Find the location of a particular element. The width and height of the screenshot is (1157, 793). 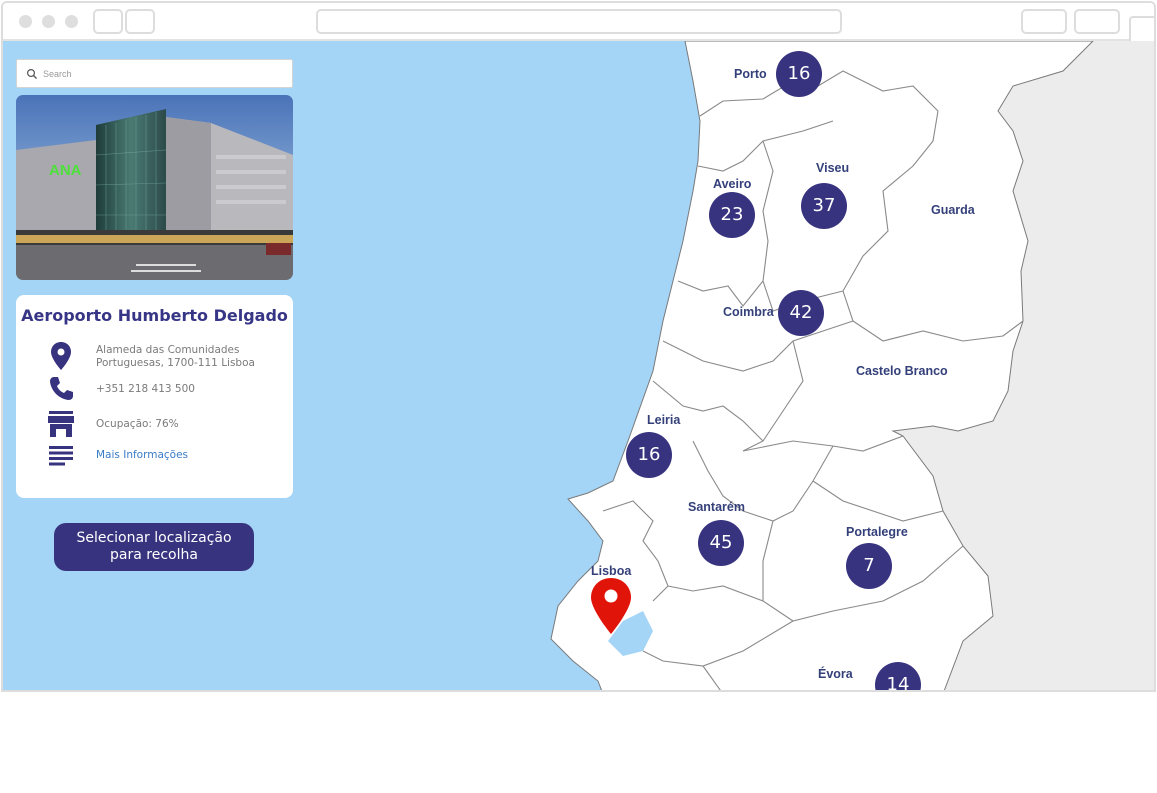

text-lines-icon is located at coordinates (61, 456).